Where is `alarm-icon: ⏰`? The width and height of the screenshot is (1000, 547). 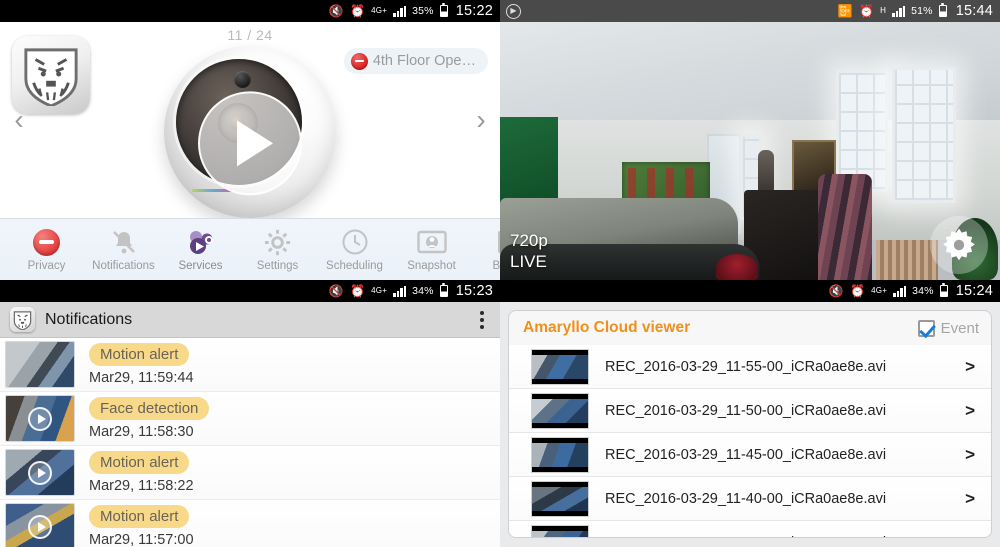
alarm-icon: ⏰ is located at coordinates (857, 291).